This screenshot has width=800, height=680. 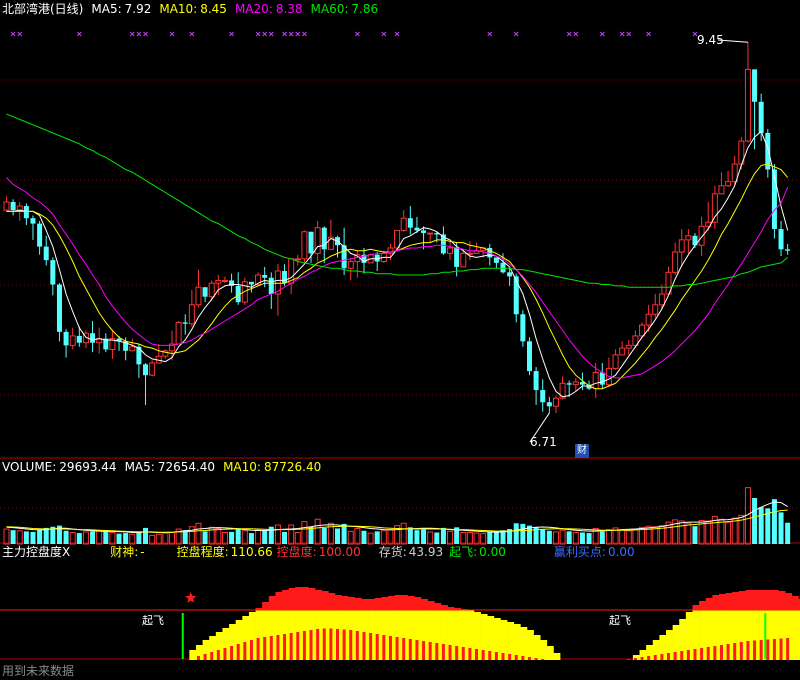 I want to click on ma60-label: MA60:, so click(x=329, y=9).